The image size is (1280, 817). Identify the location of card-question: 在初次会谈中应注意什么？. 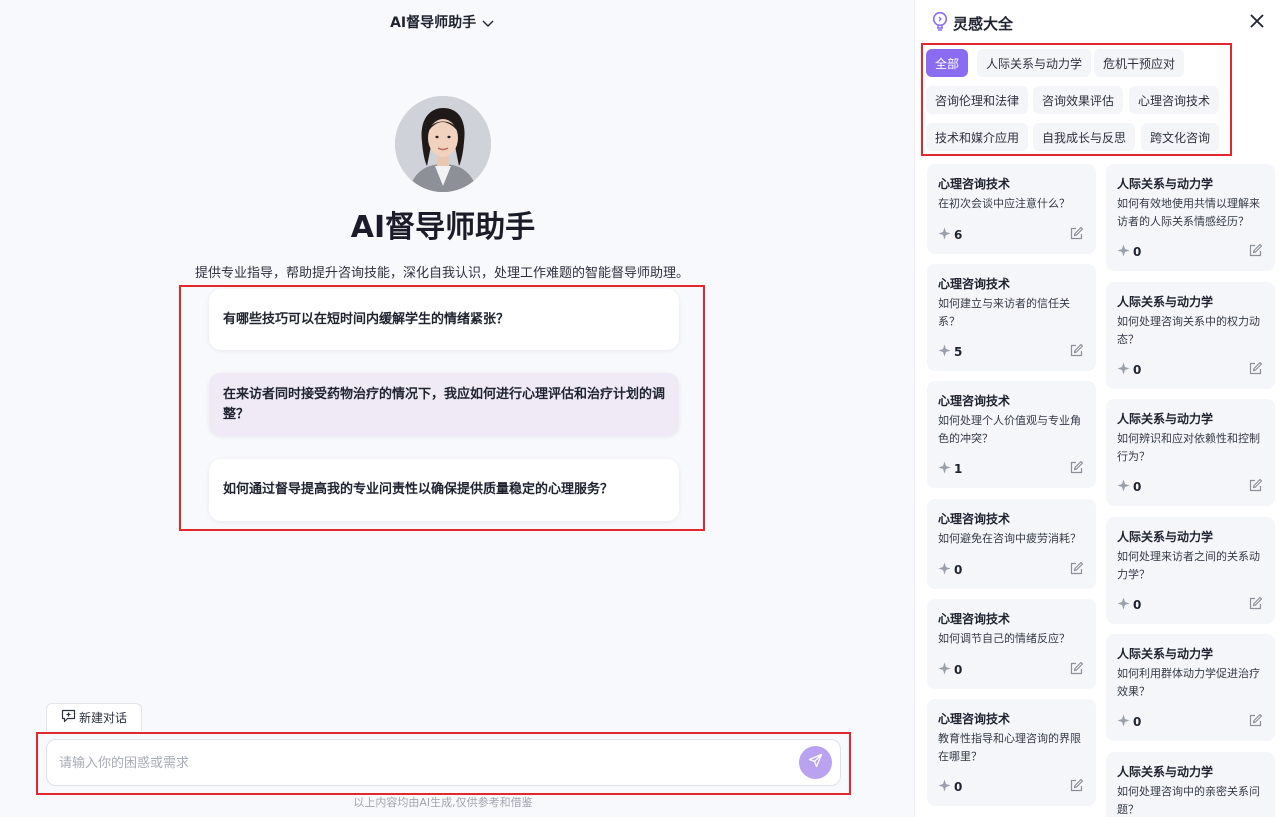
(1004, 203).